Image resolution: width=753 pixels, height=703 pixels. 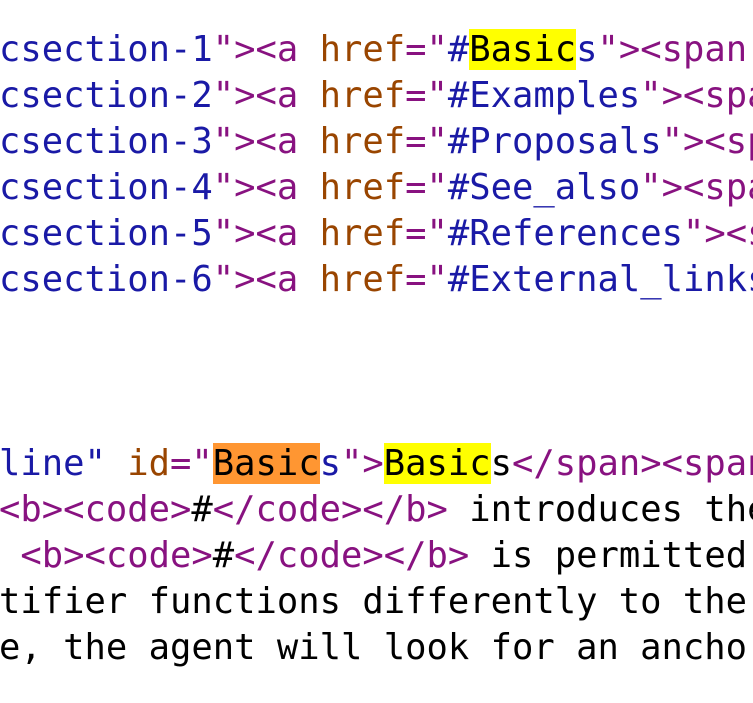 I want to click on tag-open: <span, so click(x=694, y=49).